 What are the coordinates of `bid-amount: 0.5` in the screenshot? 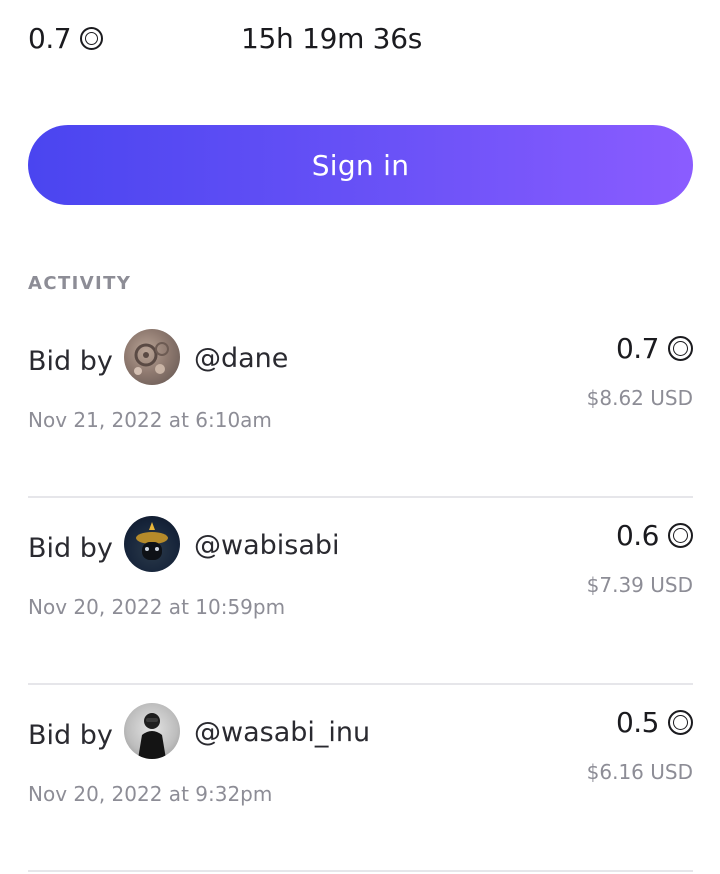 It's located at (654, 722).